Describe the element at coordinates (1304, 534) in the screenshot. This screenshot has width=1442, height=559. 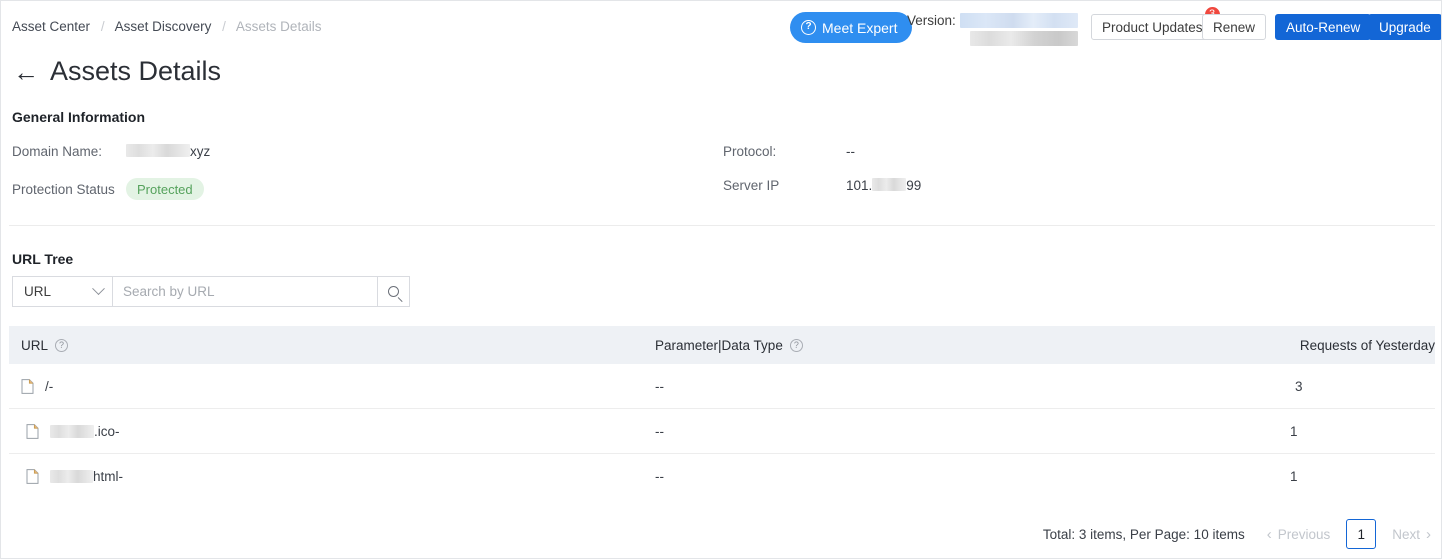
I see `pagination-previous-label: Previous` at that location.